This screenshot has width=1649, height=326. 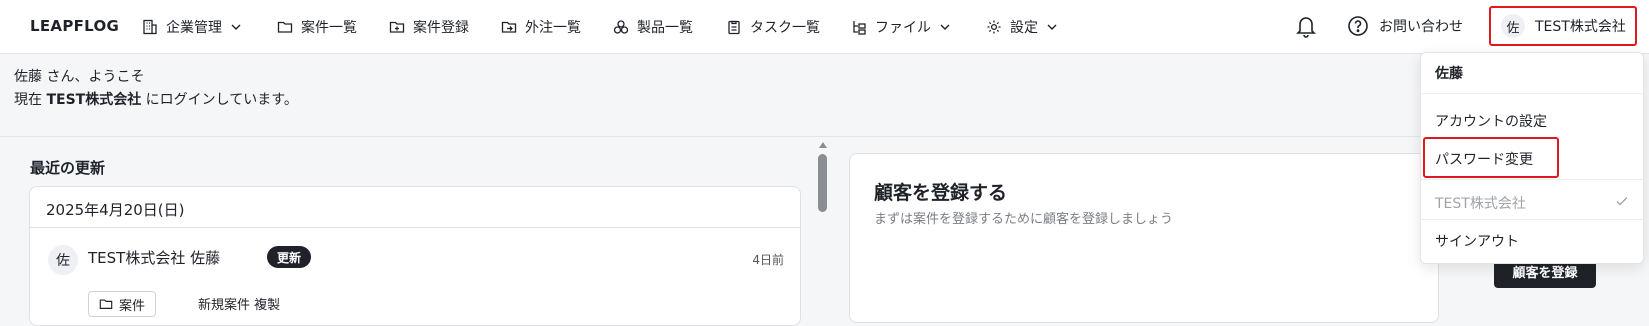 What do you see at coordinates (30, 100) in the screenshot?
I see `welcome-prefix: 現在` at bounding box center [30, 100].